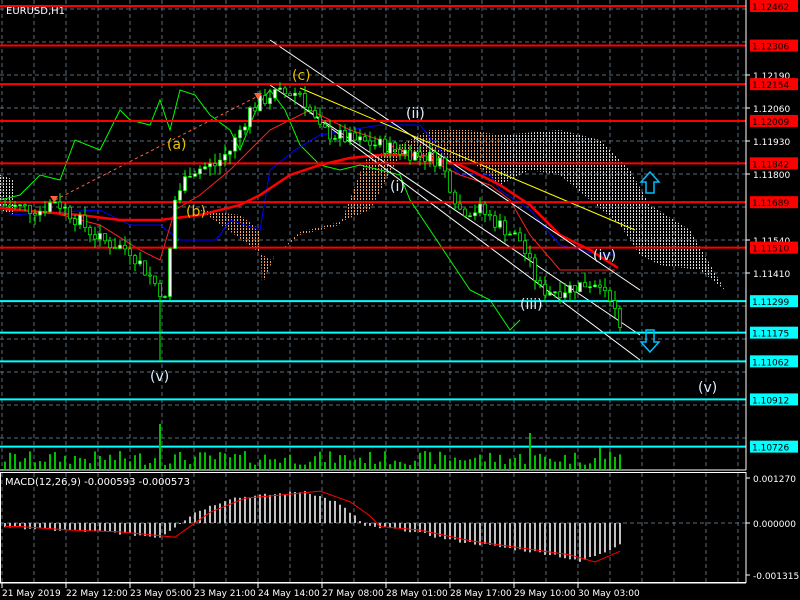 This screenshot has width=800, height=600. I want to click on wave-label-i: (i), so click(397, 187).